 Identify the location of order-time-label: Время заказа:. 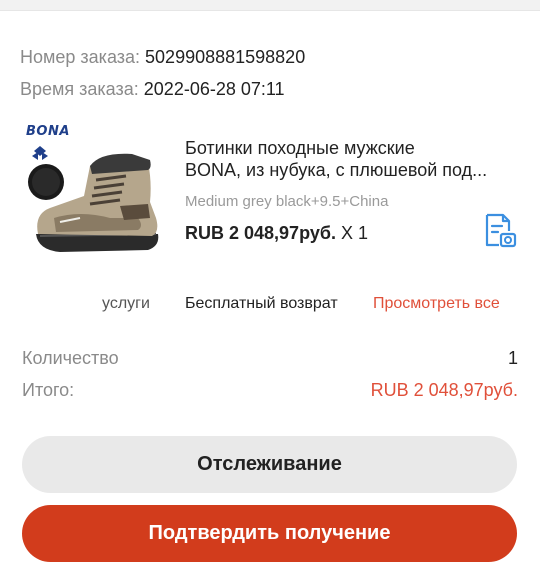
(79, 89).